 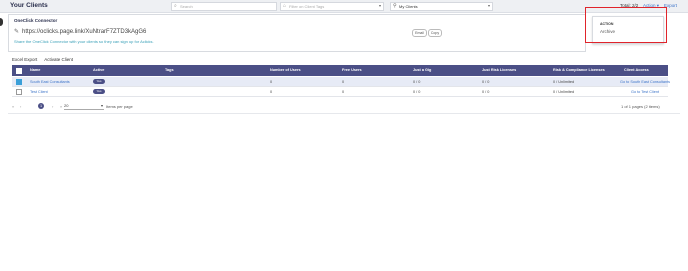 I want to click on last-page-icon: », so click(x=61, y=106).